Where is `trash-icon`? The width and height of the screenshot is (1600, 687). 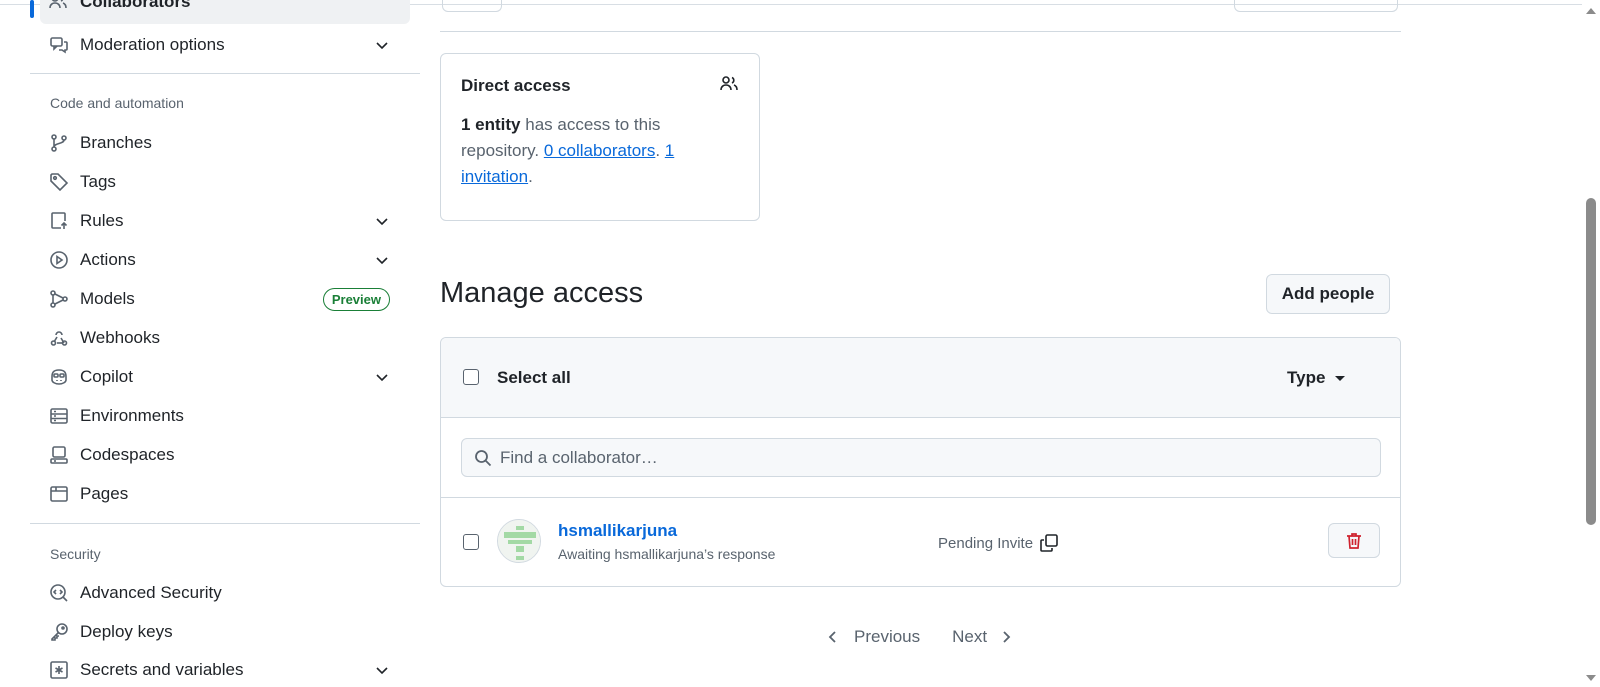
trash-icon is located at coordinates (1354, 540).